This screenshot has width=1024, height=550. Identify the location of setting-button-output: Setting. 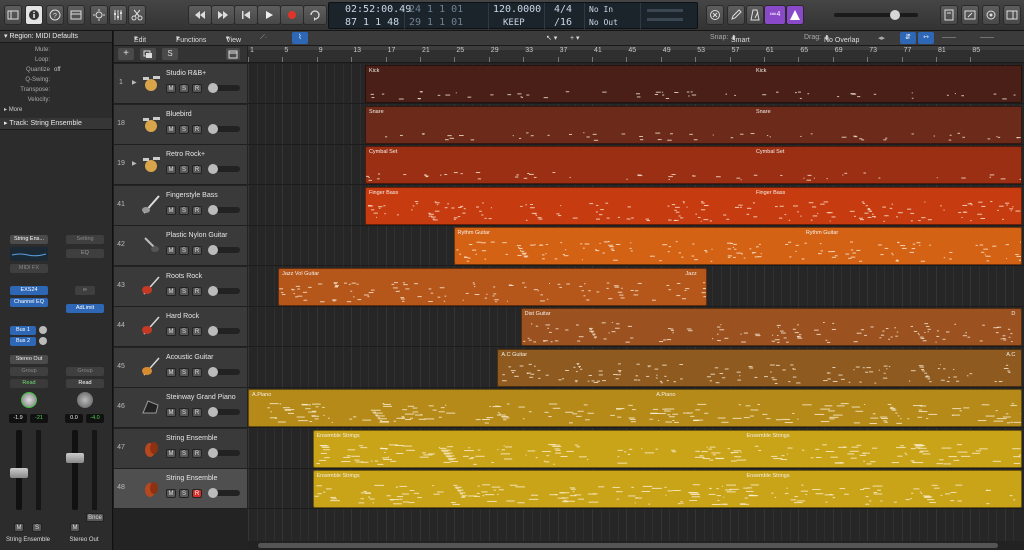
(85, 239).